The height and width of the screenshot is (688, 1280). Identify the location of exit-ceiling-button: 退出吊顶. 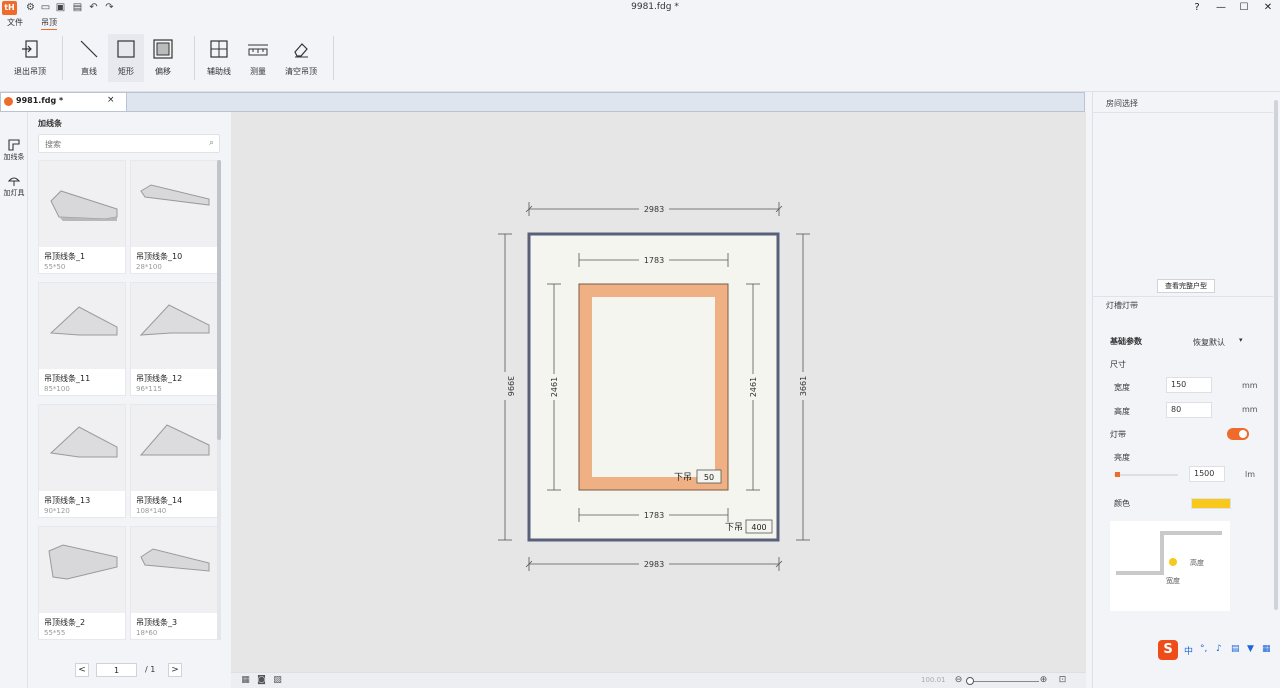
(30, 58).